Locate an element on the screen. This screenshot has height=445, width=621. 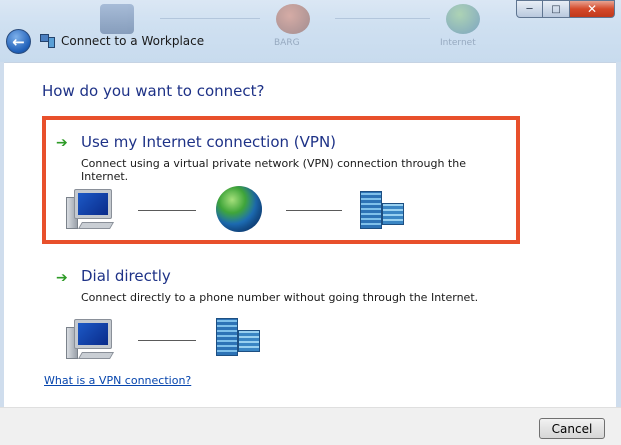
connect-workplace-icon is located at coordinates (48, 41).